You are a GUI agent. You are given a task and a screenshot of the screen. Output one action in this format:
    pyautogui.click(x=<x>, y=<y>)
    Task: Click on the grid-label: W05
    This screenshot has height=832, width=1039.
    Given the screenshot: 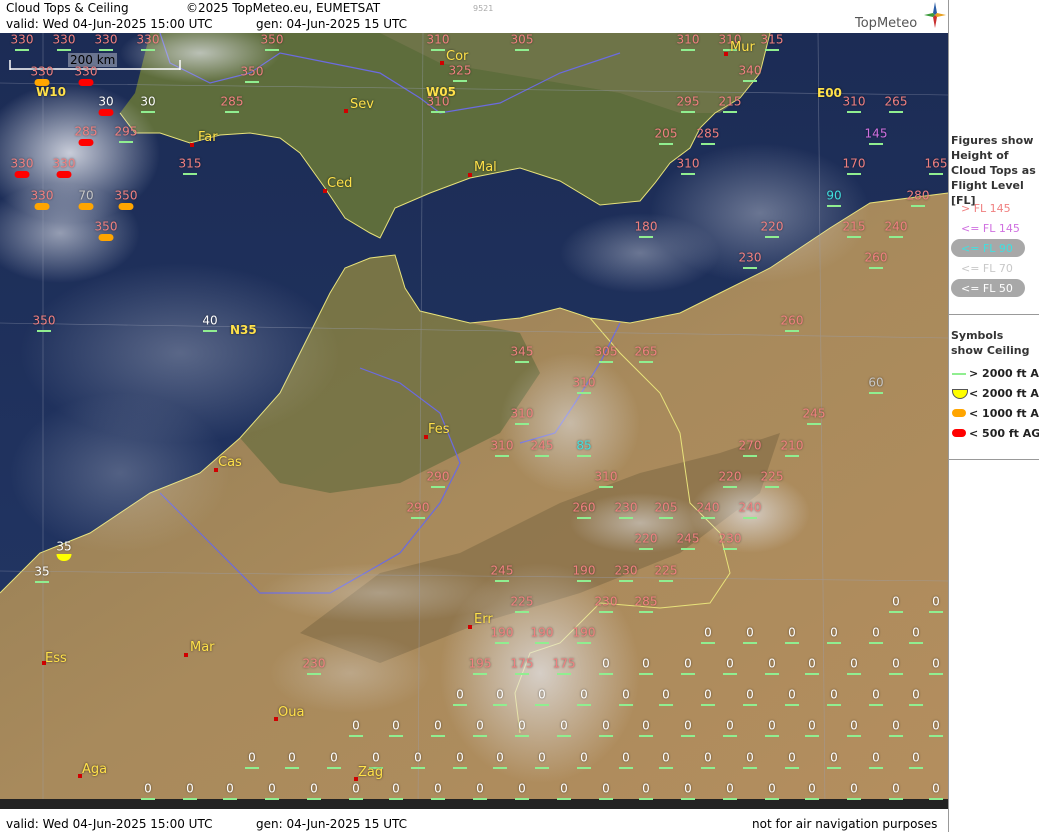 What is the action you would take?
    pyautogui.click(x=441, y=92)
    